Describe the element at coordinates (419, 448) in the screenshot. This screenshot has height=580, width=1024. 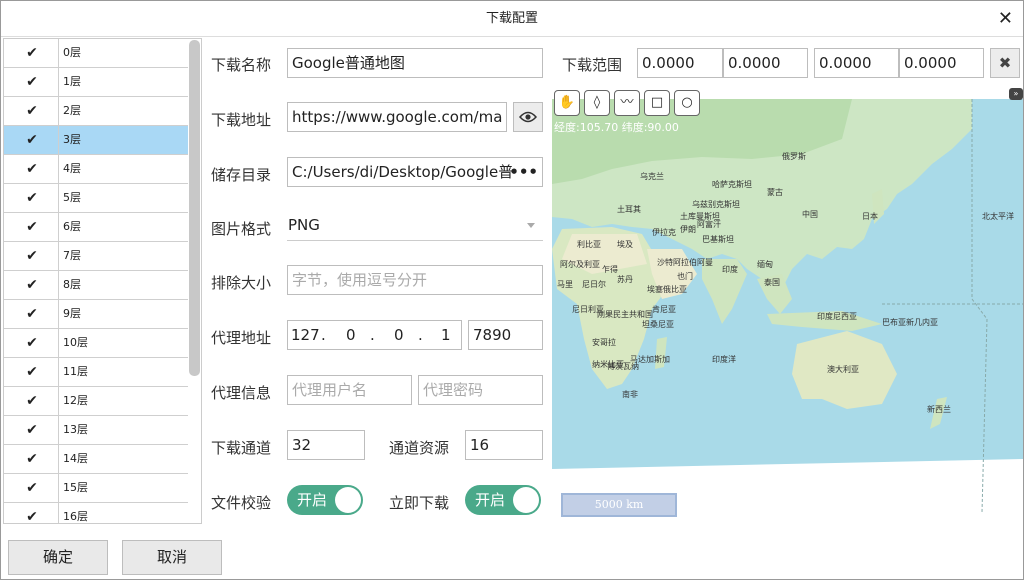
I see `channel-resources-label: 通道资源` at that location.